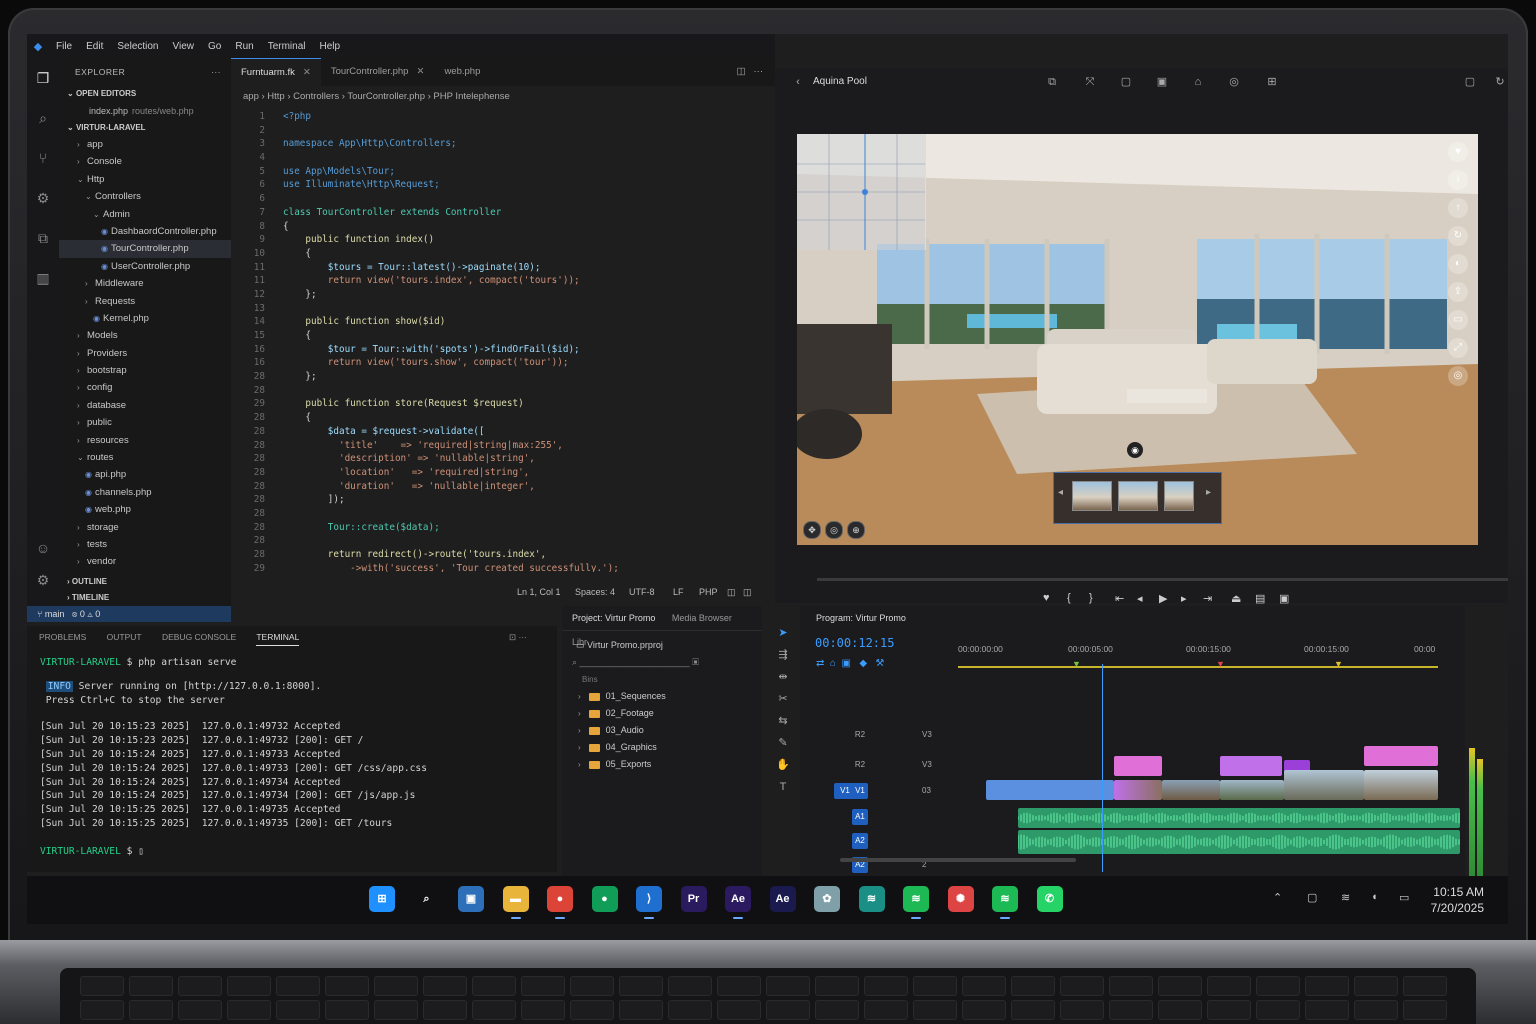  I want to click on whatsapp-icon: ✆, so click(1049, 899).